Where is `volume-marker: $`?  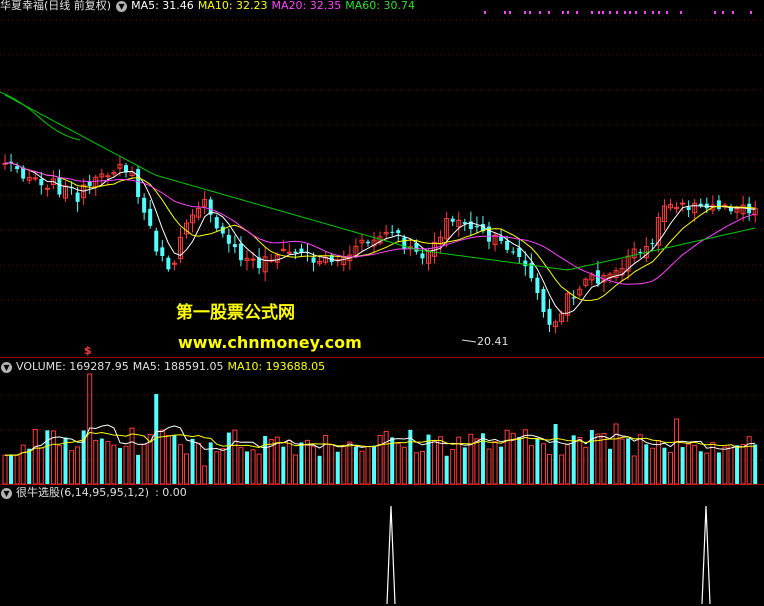
volume-marker: $ is located at coordinates (88, 350).